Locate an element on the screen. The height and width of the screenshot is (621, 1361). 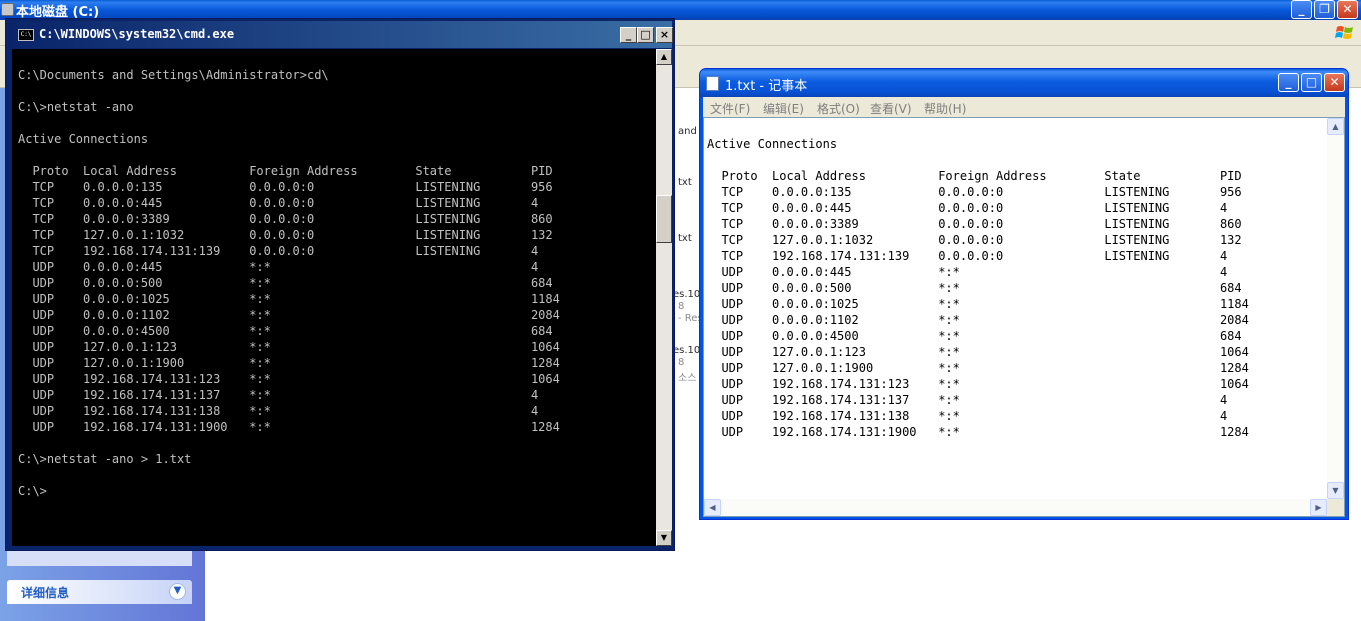
menu-help: 帮助(H) is located at coordinates (945, 108).